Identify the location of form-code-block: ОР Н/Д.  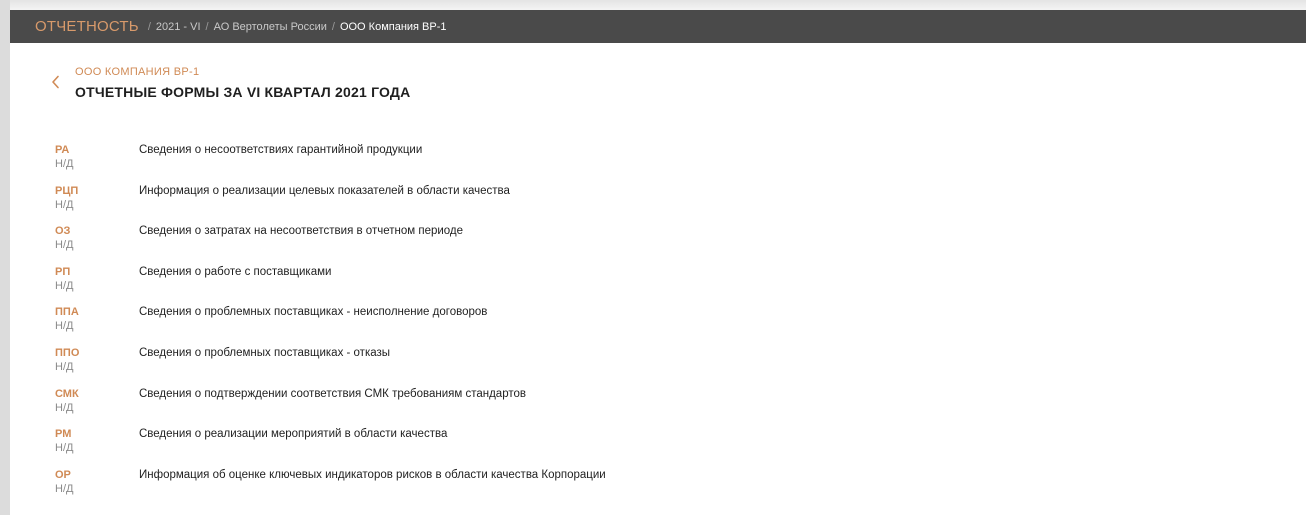
(97, 489).